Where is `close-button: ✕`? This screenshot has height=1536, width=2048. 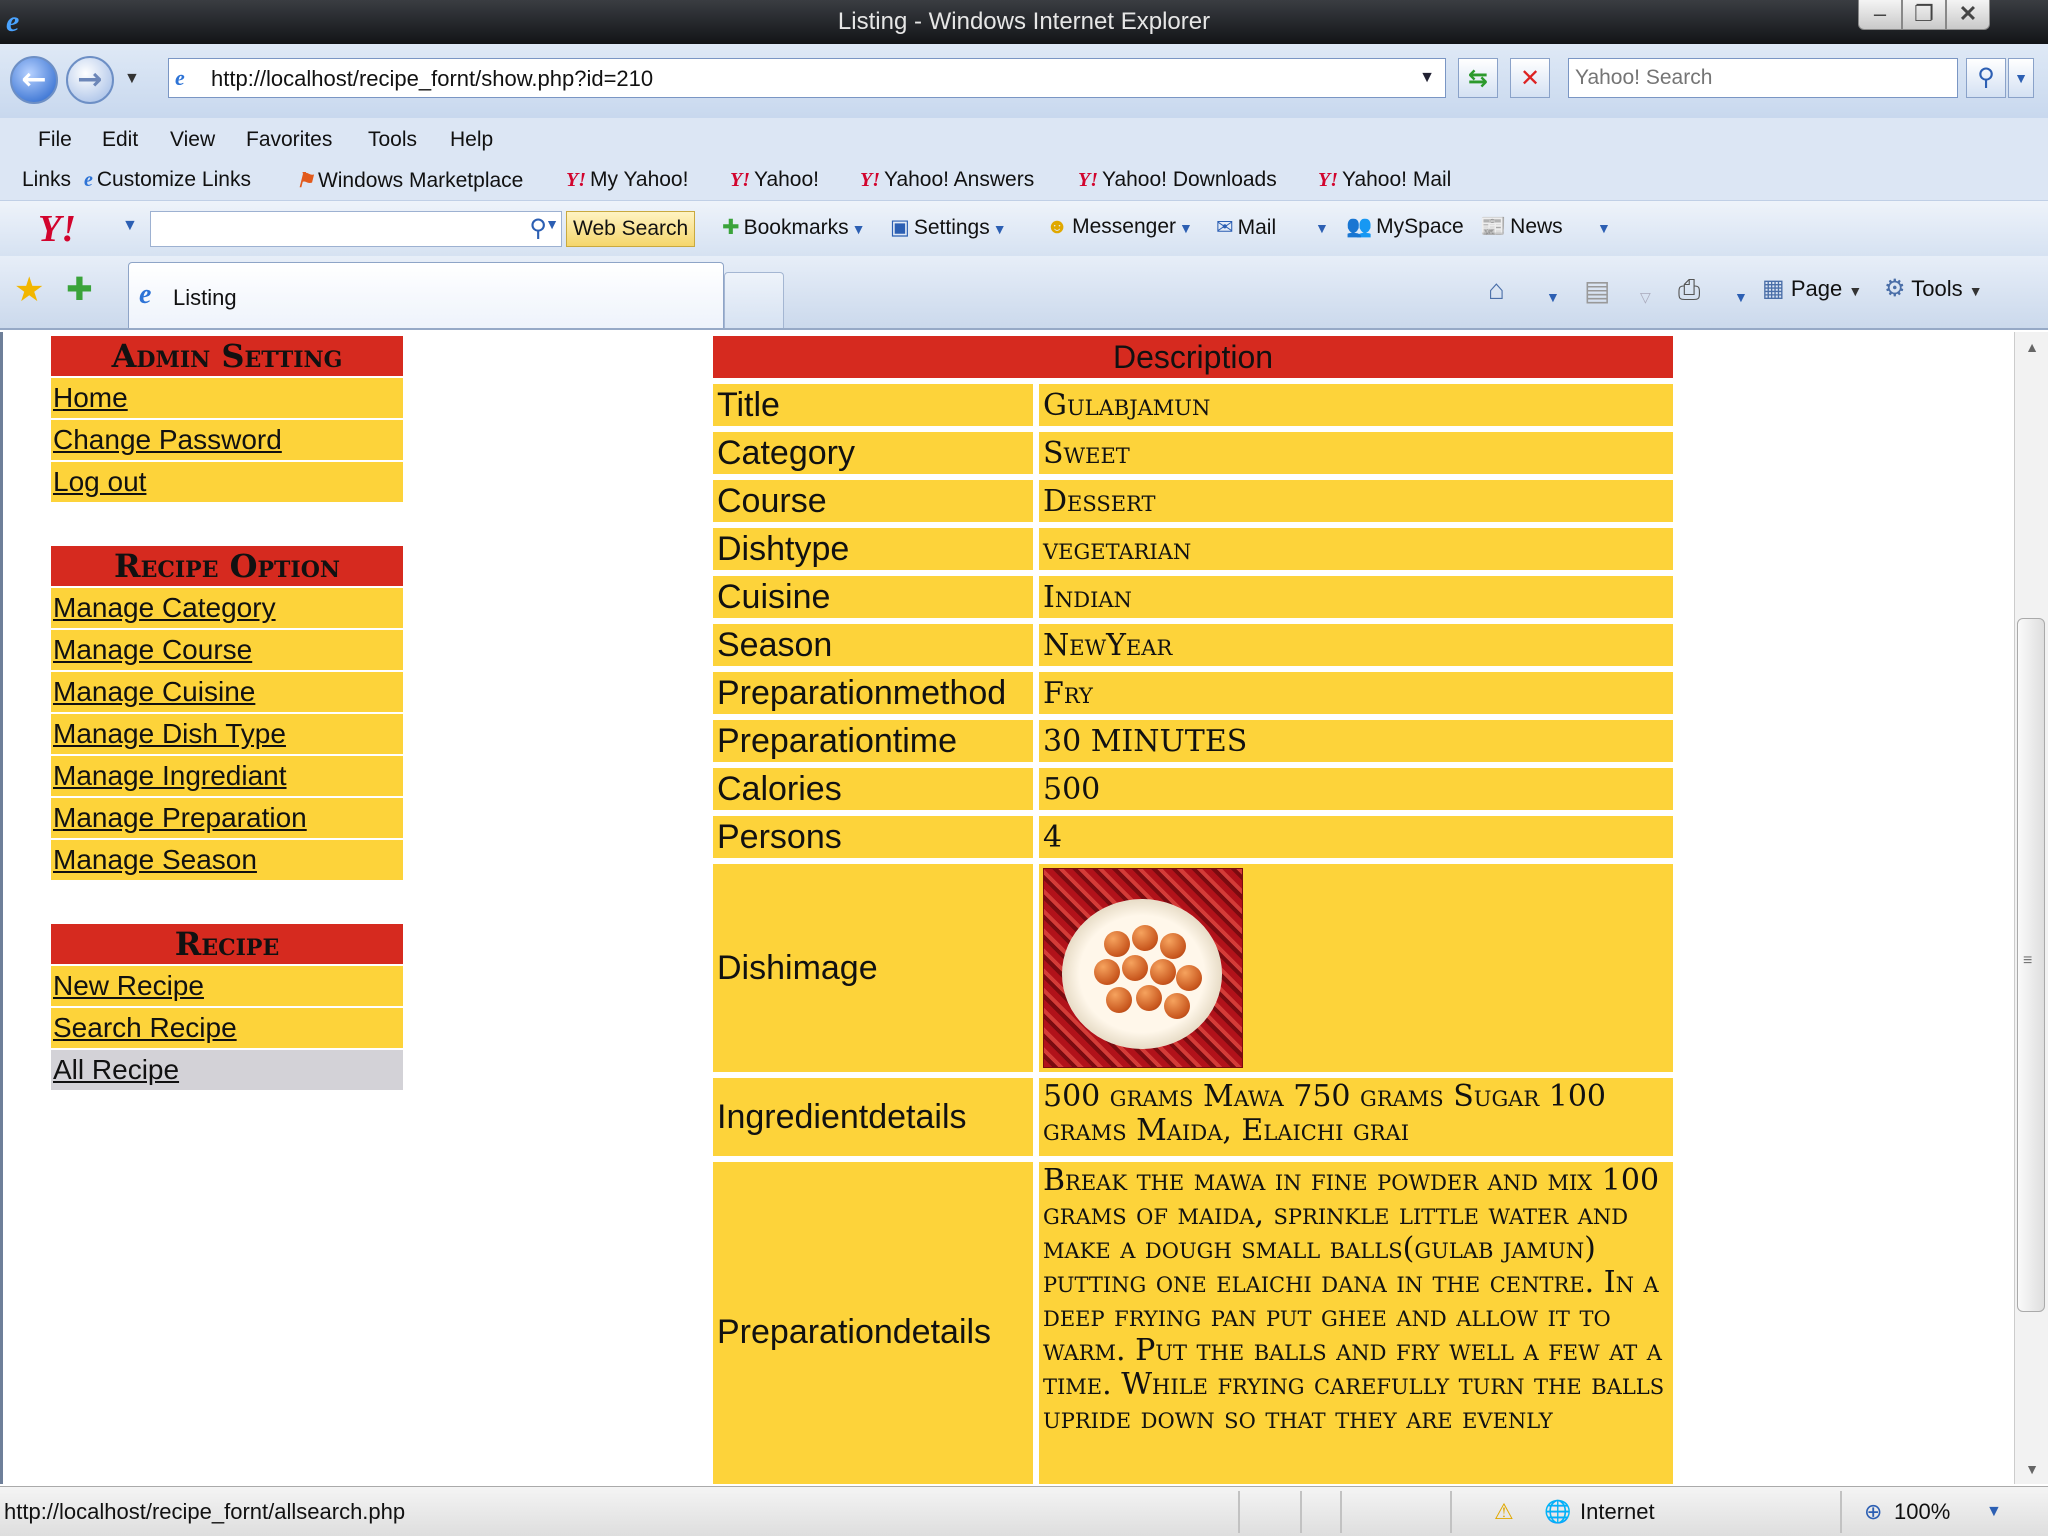
close-button: ✕ is located at coordinates (1968, 15).